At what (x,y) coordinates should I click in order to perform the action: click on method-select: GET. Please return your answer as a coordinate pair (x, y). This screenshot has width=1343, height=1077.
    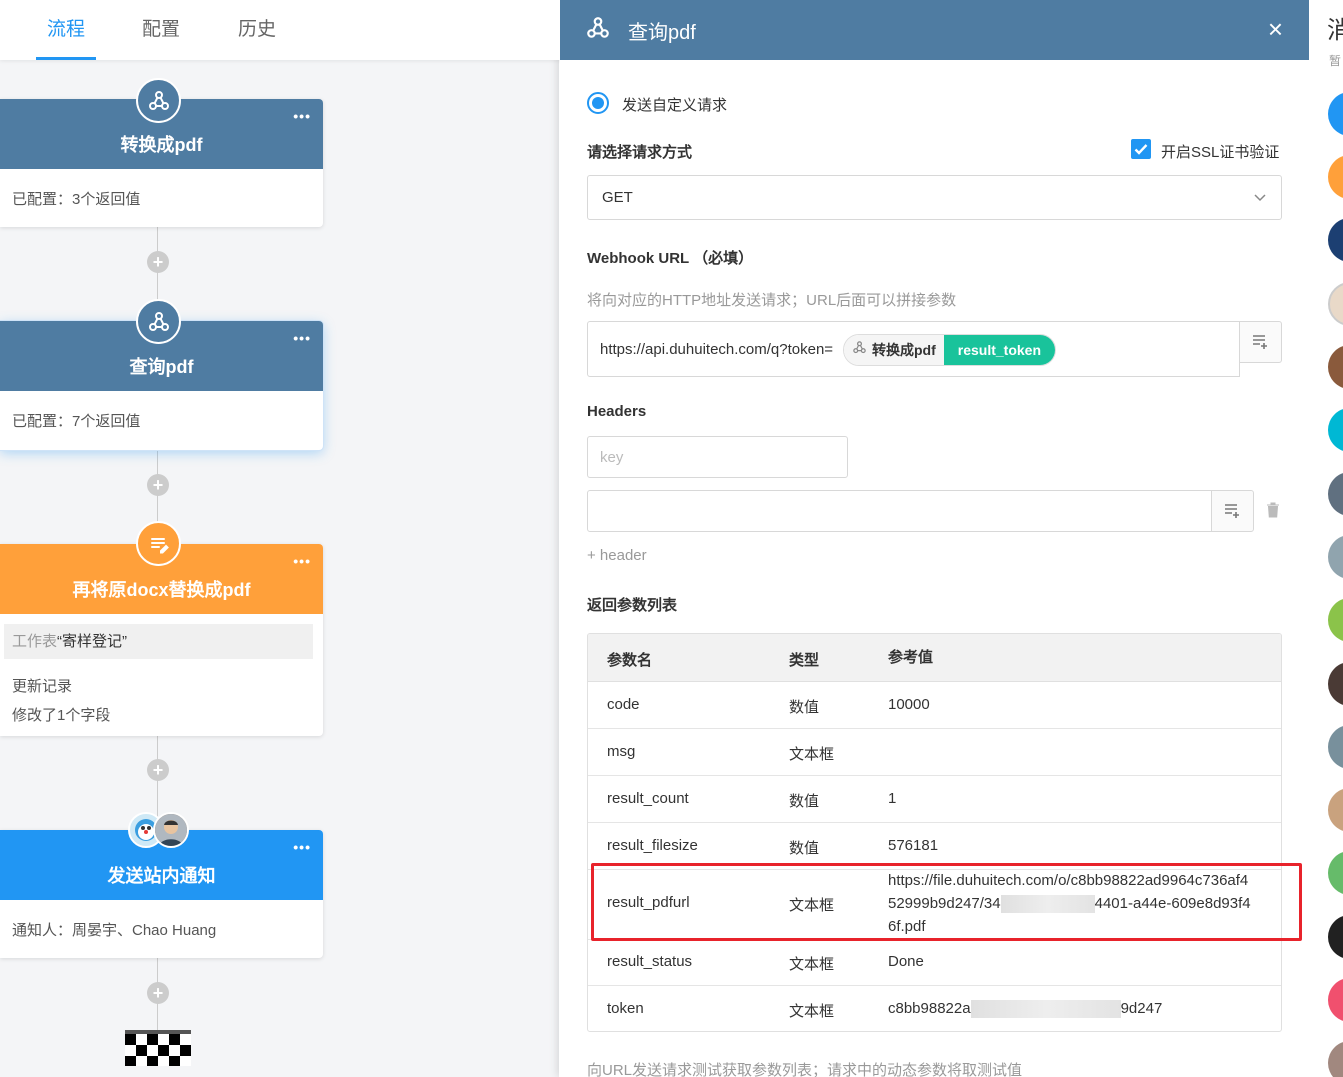
    Looking at the image, I should click on (934, 197).